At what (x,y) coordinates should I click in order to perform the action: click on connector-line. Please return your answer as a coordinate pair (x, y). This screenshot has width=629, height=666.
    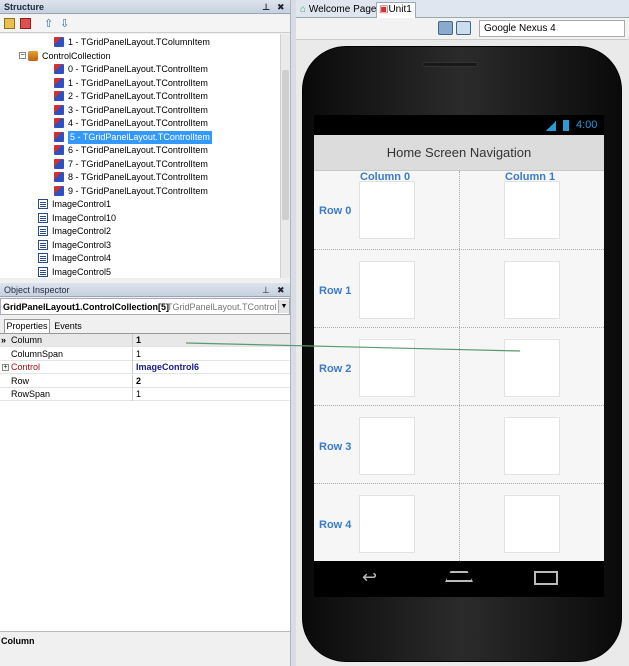
    Looking at the image, I should click on (353, 347).